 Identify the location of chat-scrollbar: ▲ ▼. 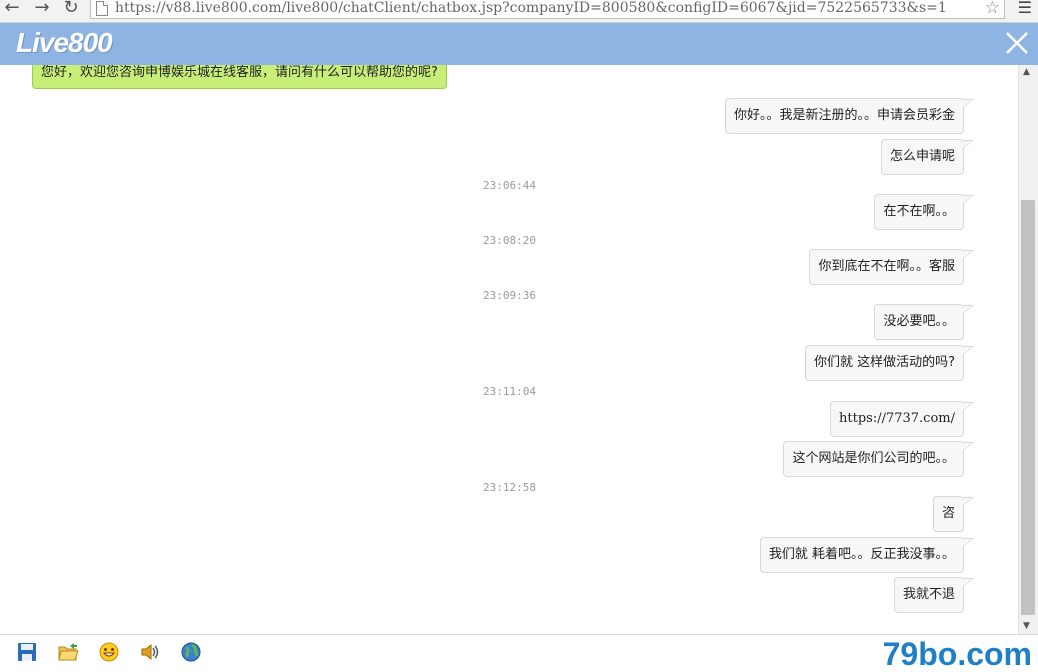
(1028, 349).